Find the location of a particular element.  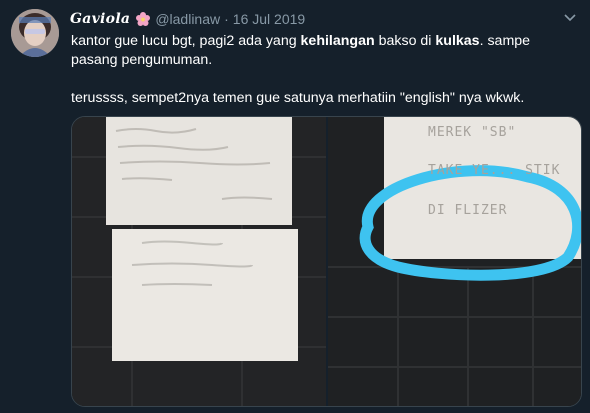

note-right-line-3: DI FLIZER is located at coordinates (468, 210).